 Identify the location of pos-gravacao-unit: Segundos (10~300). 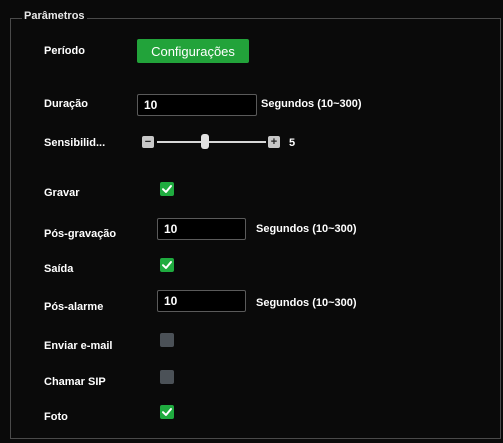
(306, 229).